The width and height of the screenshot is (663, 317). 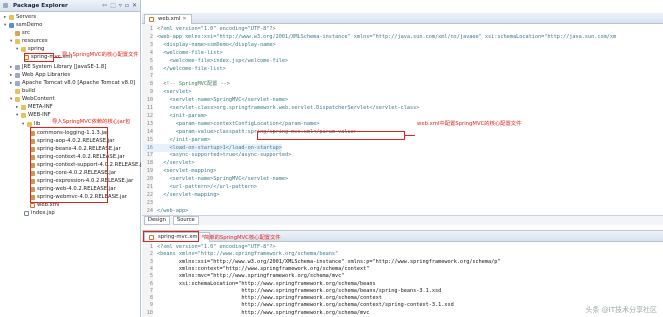 I want to click on code-line: 4 <welcome-file-list>, so click(x=183, y=53).